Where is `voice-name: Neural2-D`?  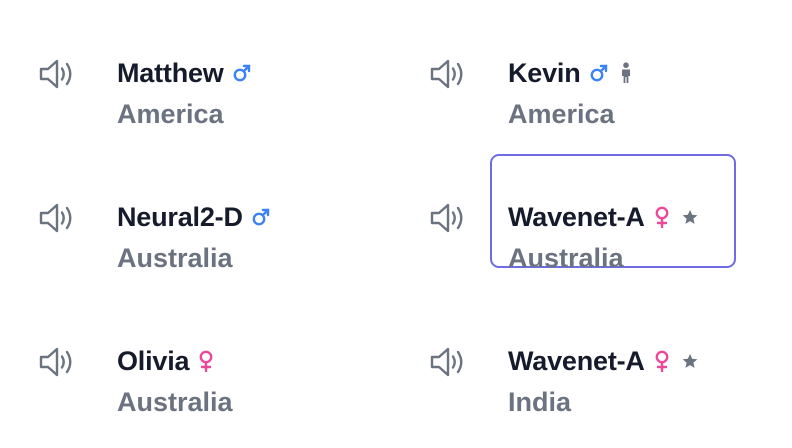 voice-name: Neural2-D is located at coordinates (180, 217).